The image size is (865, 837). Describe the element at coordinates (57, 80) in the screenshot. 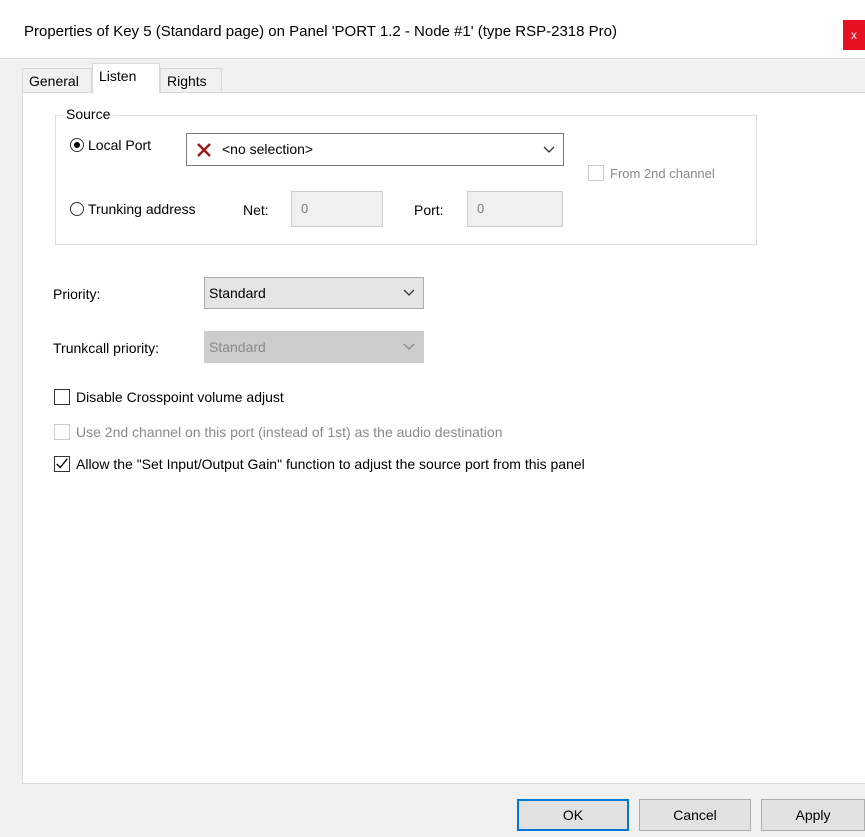

I see `tab-general: General` at that location.